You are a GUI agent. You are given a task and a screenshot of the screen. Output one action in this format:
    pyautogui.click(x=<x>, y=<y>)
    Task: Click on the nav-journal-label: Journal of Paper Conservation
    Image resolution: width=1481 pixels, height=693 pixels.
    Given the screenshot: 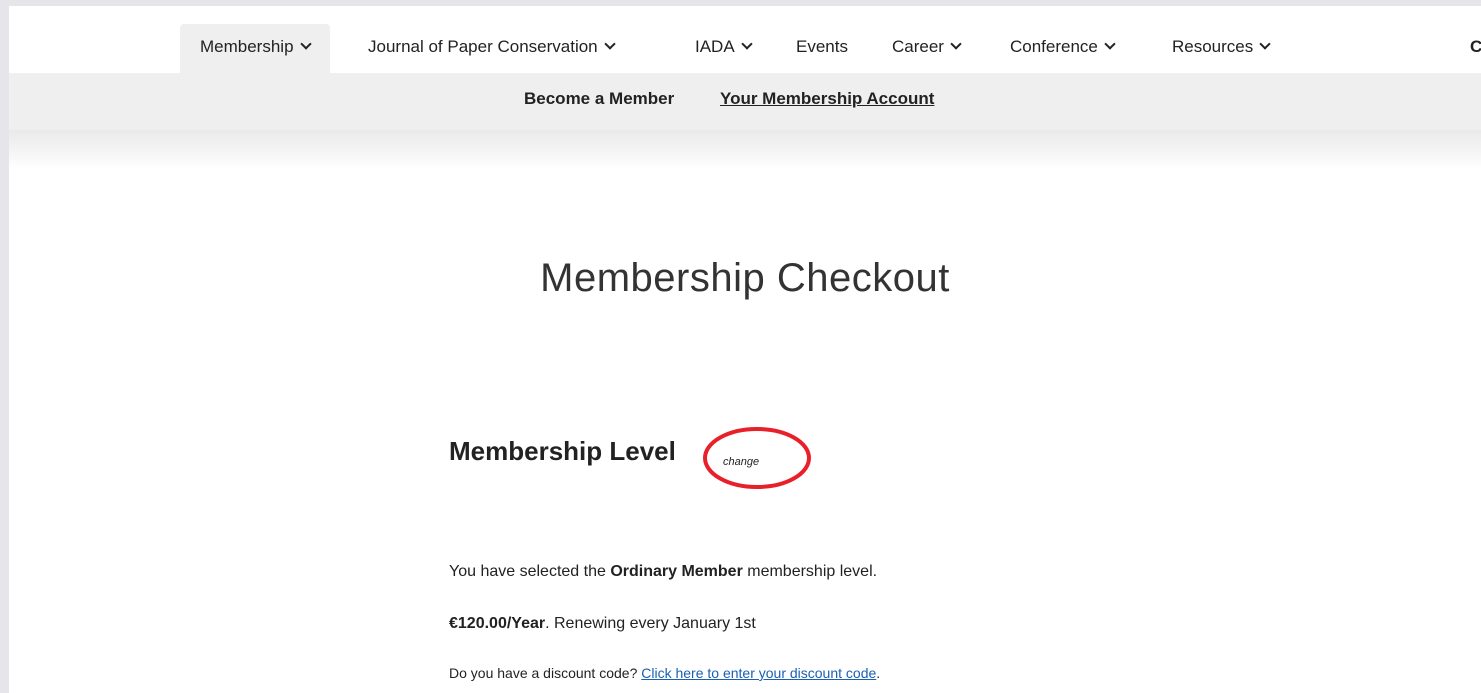 What is the action you would take?
    pyautogui.click(x=483, y=46)
    